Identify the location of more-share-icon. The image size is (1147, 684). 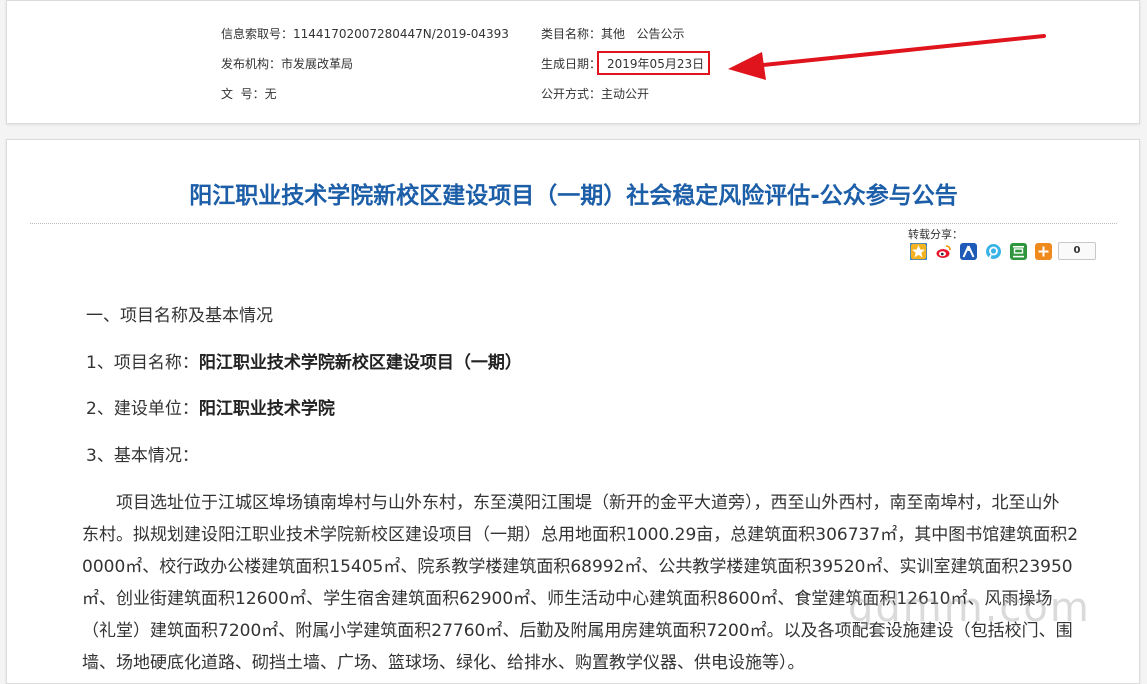
(1043, 251).